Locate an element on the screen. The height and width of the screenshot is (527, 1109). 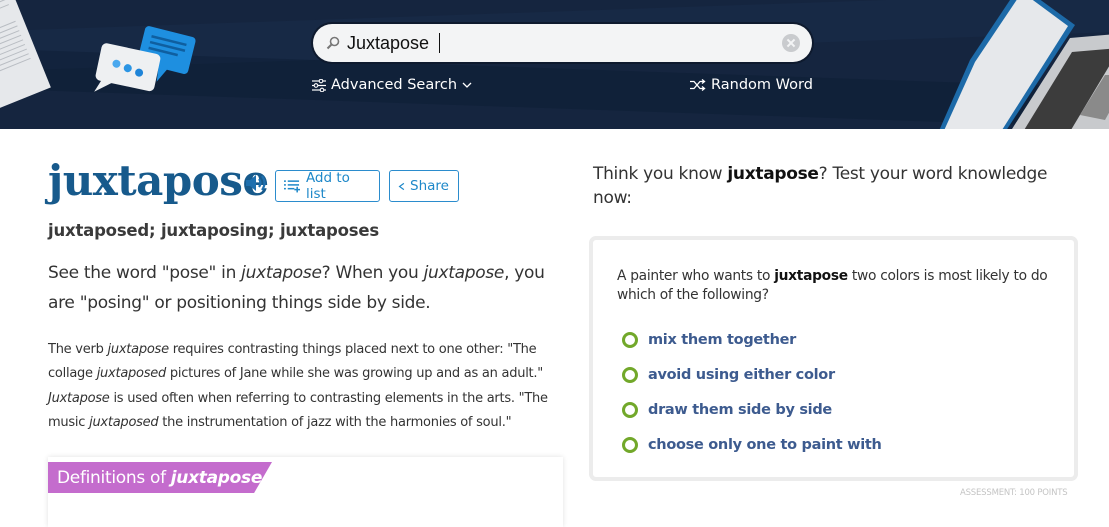
share-icon is located at coordinates (401, 186).